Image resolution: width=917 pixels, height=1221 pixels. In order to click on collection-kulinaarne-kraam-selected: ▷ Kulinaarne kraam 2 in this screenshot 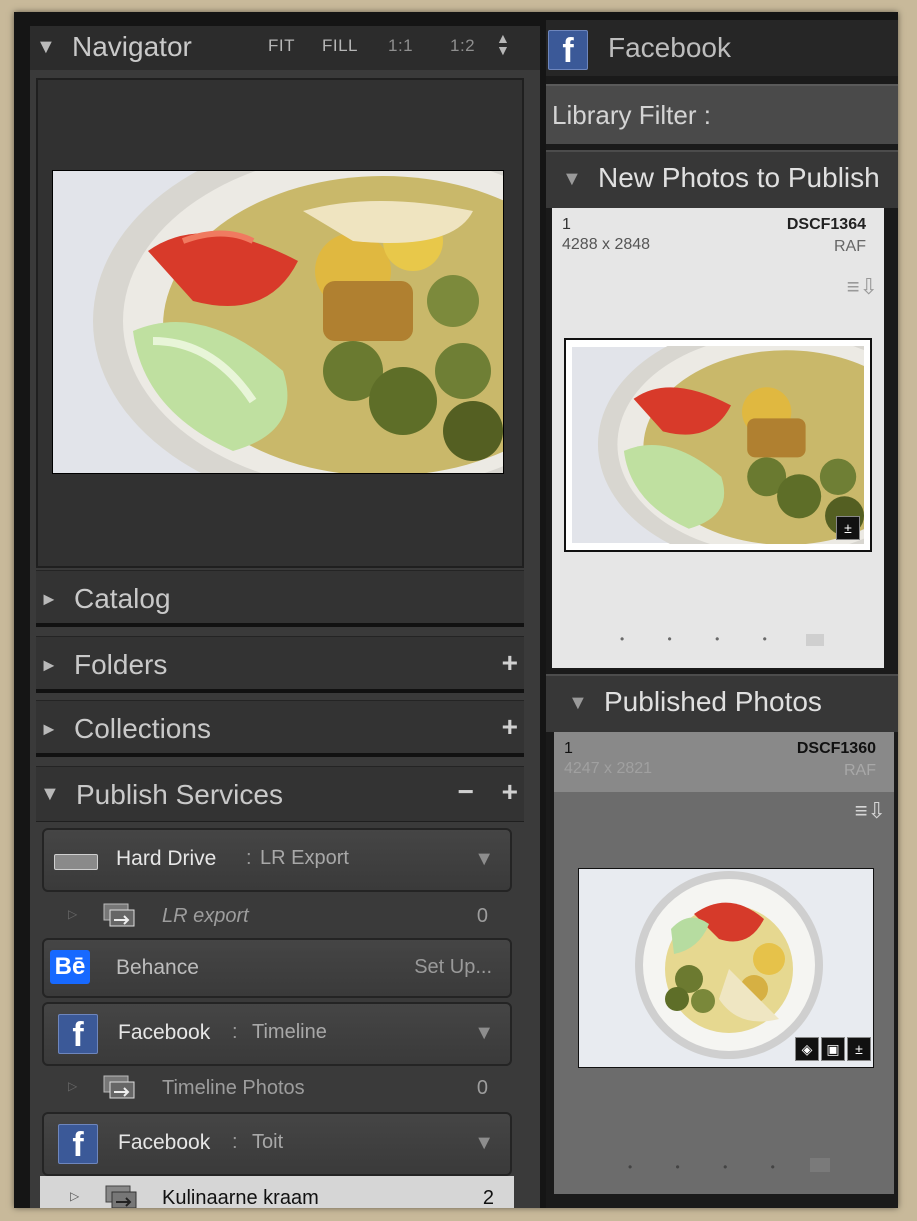, I will do `click(277, 1192)`.